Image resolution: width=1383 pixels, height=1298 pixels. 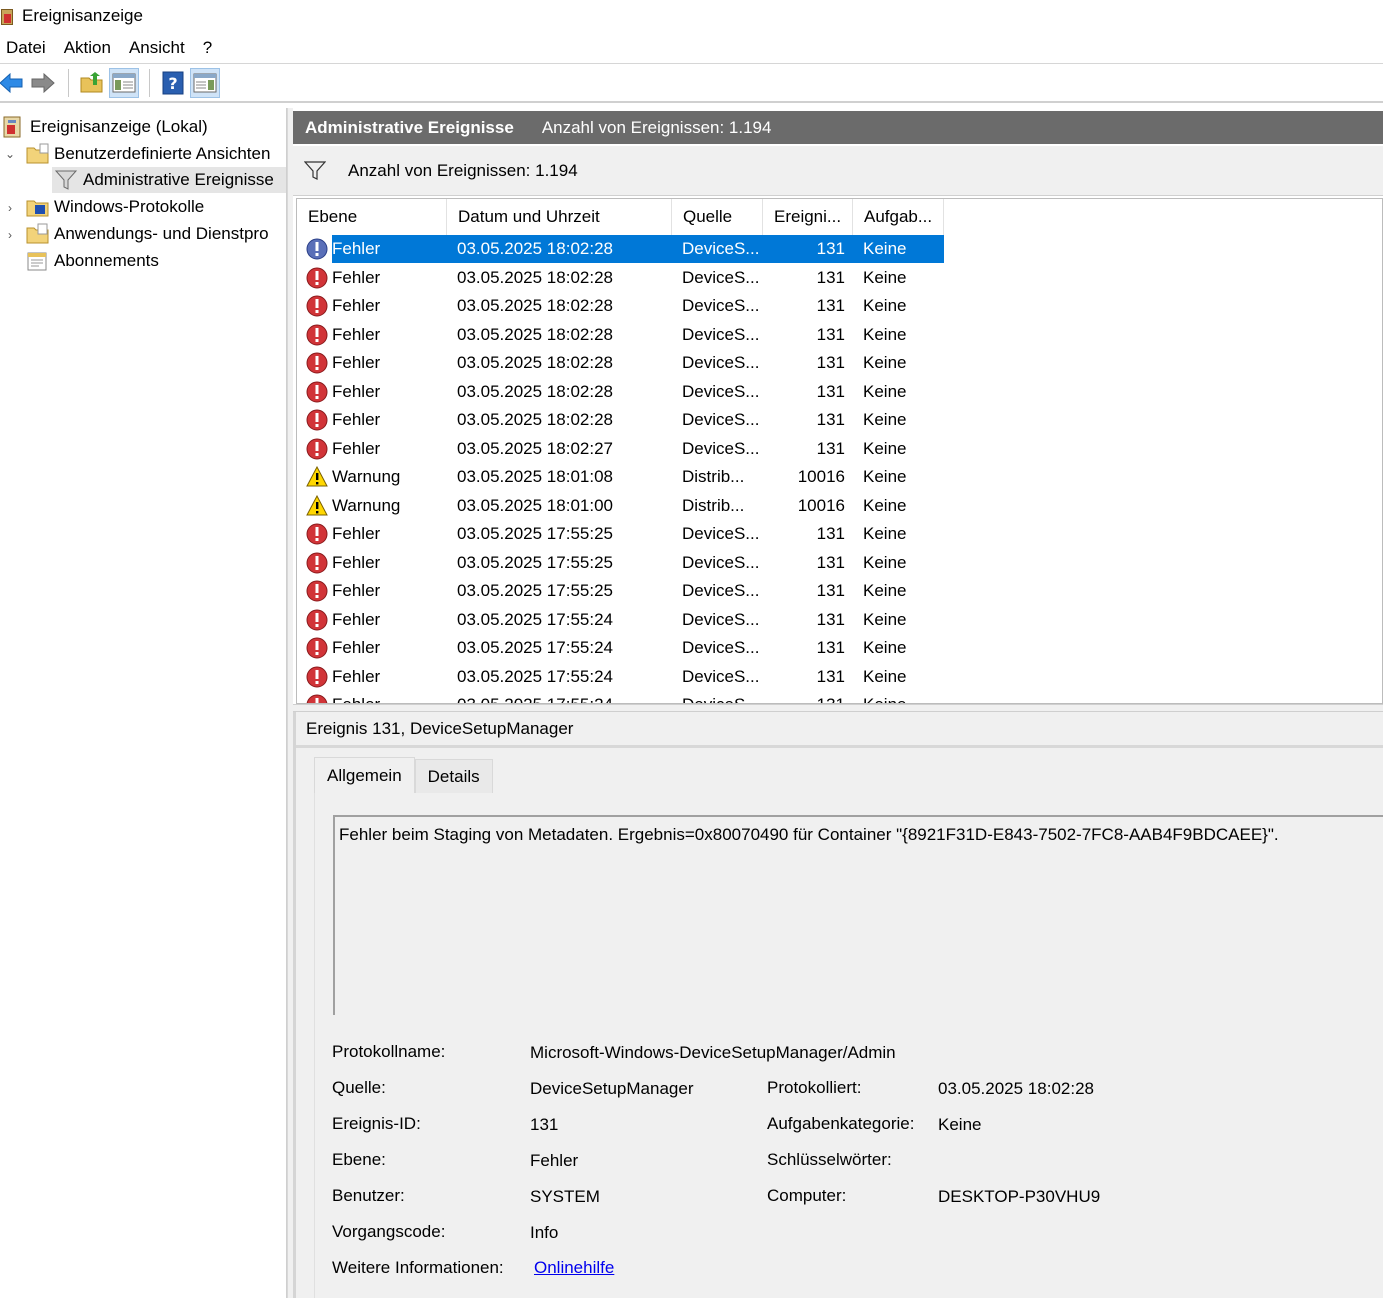 What do you see at coordinates (205, 83) in the screenshot?
I see `show-hide-action-pane-button` at bounding box center [205, 83].